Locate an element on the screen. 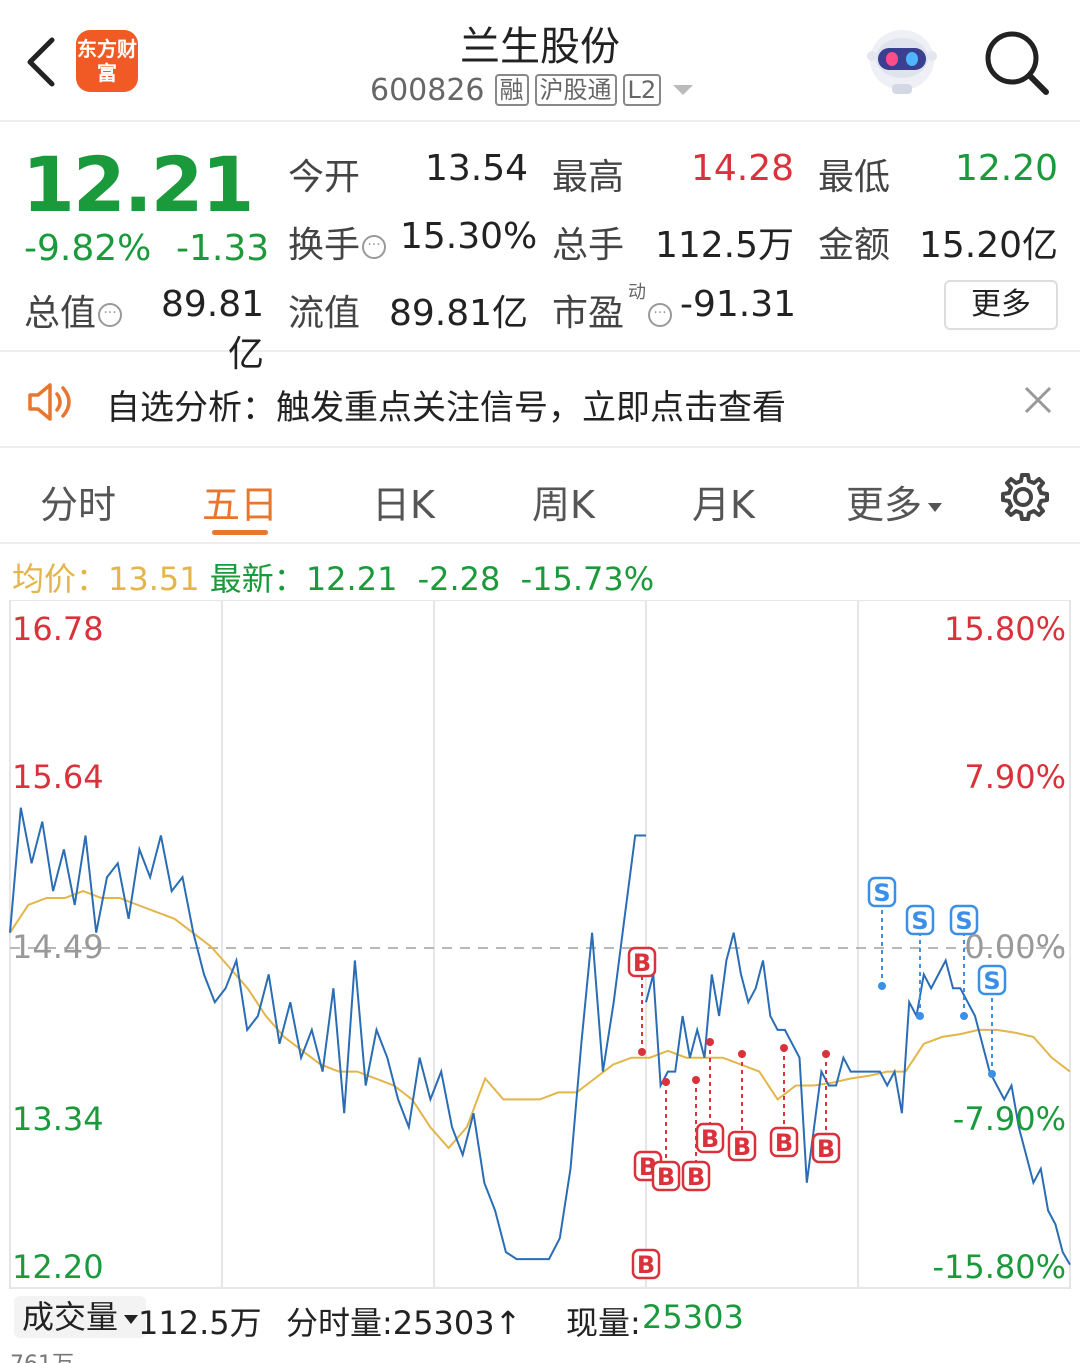 The height and width of the screenshot is (1363, 1080). speaker-icon is located at coordinates (49, 402).